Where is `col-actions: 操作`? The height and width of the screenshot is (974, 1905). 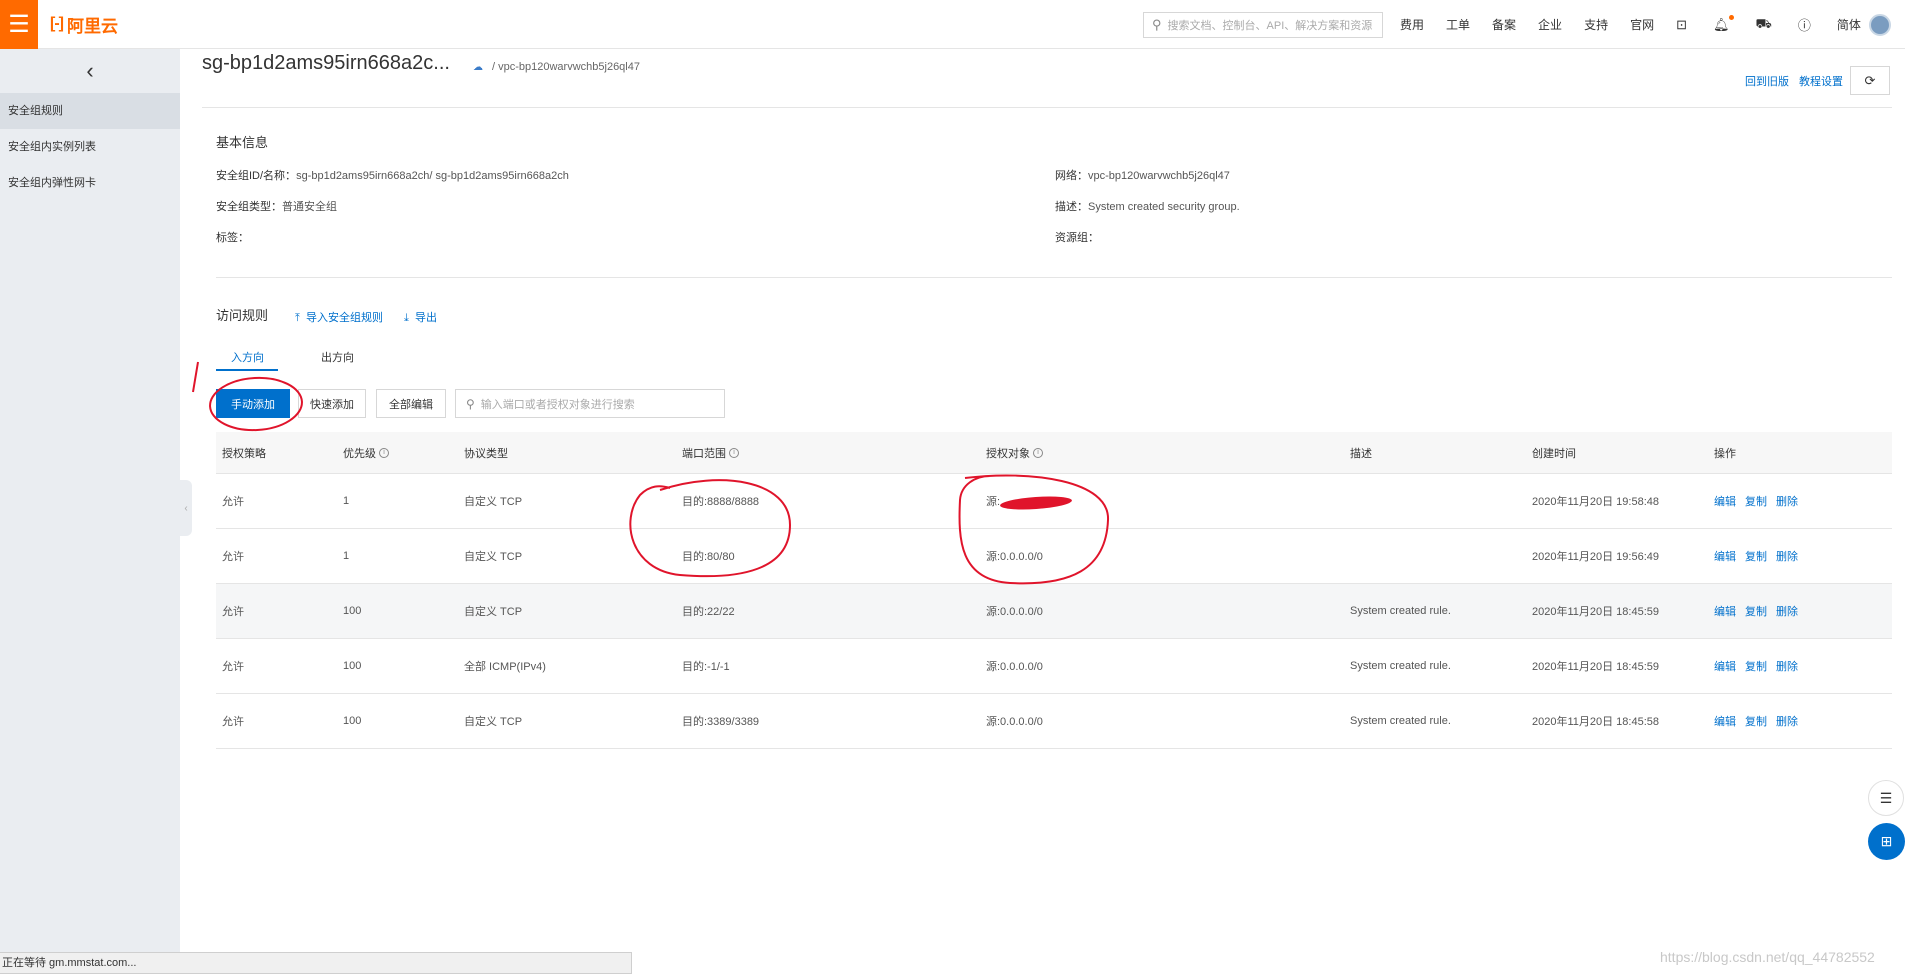 col-actions: 操作 is located at coordinates (1725, 453).